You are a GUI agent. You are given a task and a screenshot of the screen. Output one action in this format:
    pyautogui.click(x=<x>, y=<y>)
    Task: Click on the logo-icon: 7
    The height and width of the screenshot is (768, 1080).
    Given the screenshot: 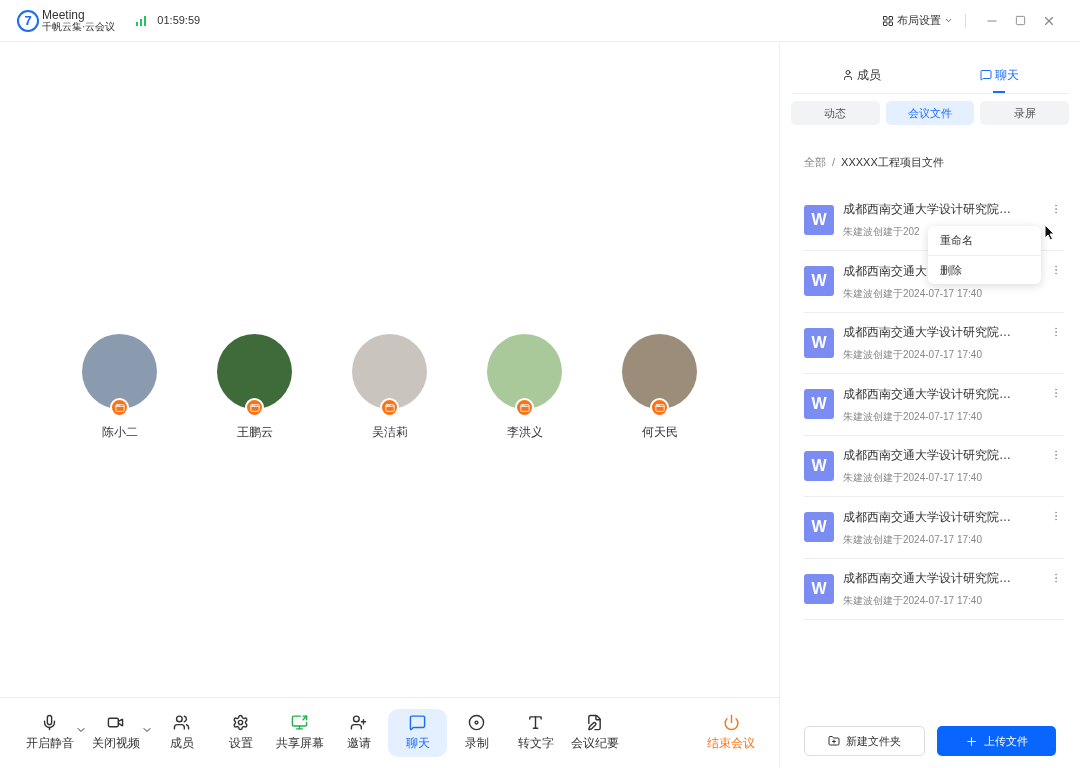 What is the action you would take?
    pyautogui.click(x=28, y=20)
    